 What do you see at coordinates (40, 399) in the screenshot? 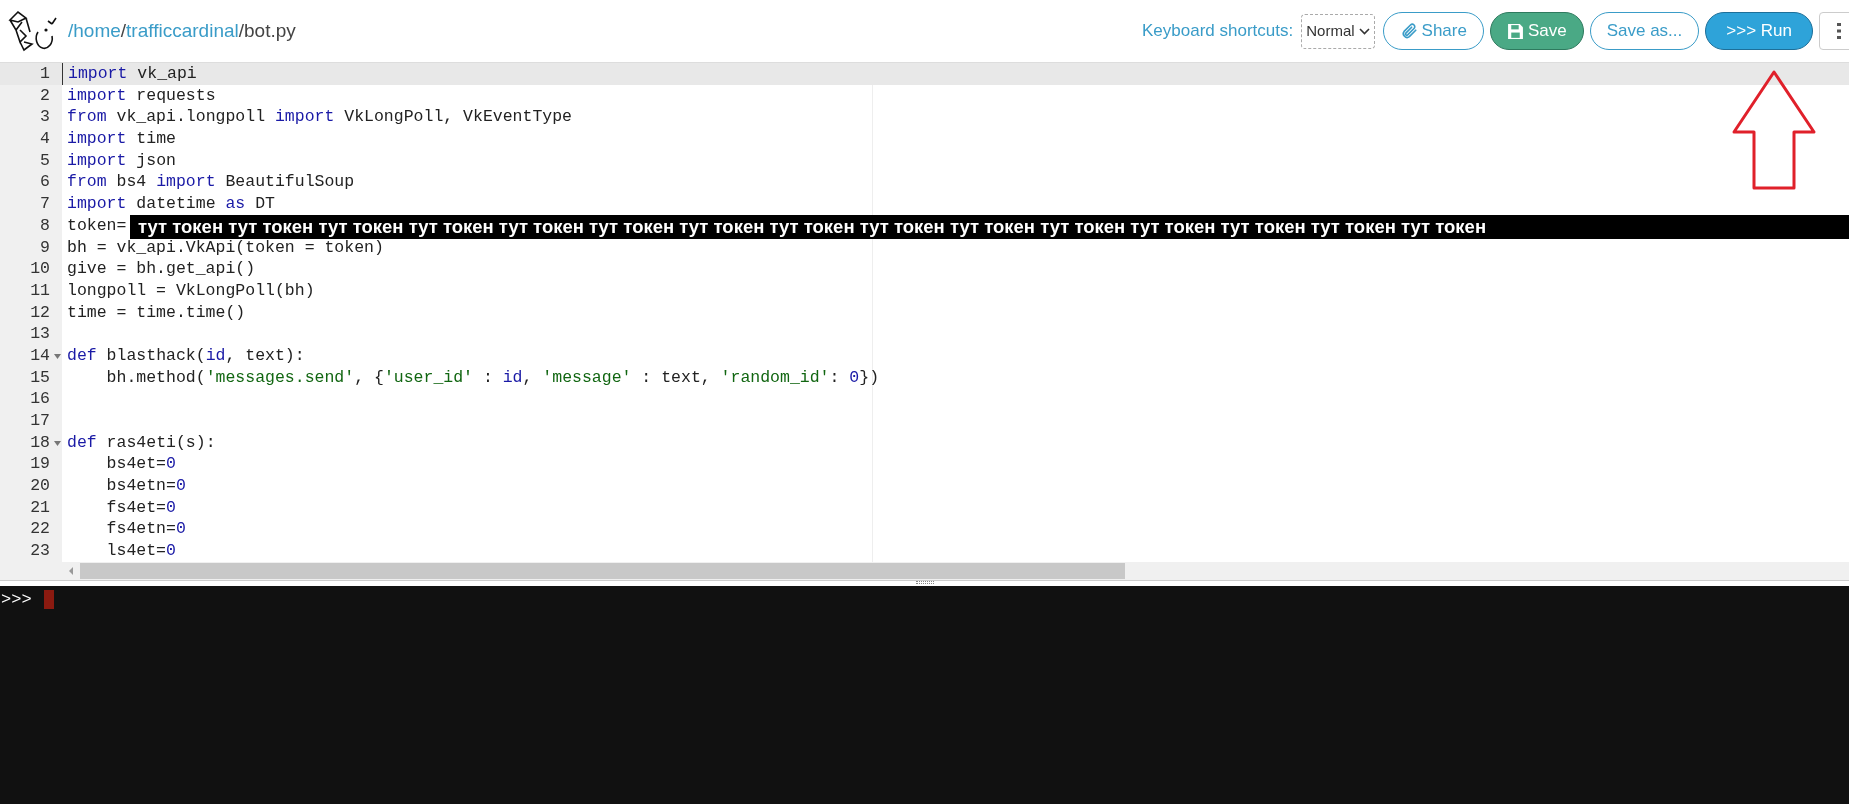
I see `line-number: 16` at bounding box center [40, 399].